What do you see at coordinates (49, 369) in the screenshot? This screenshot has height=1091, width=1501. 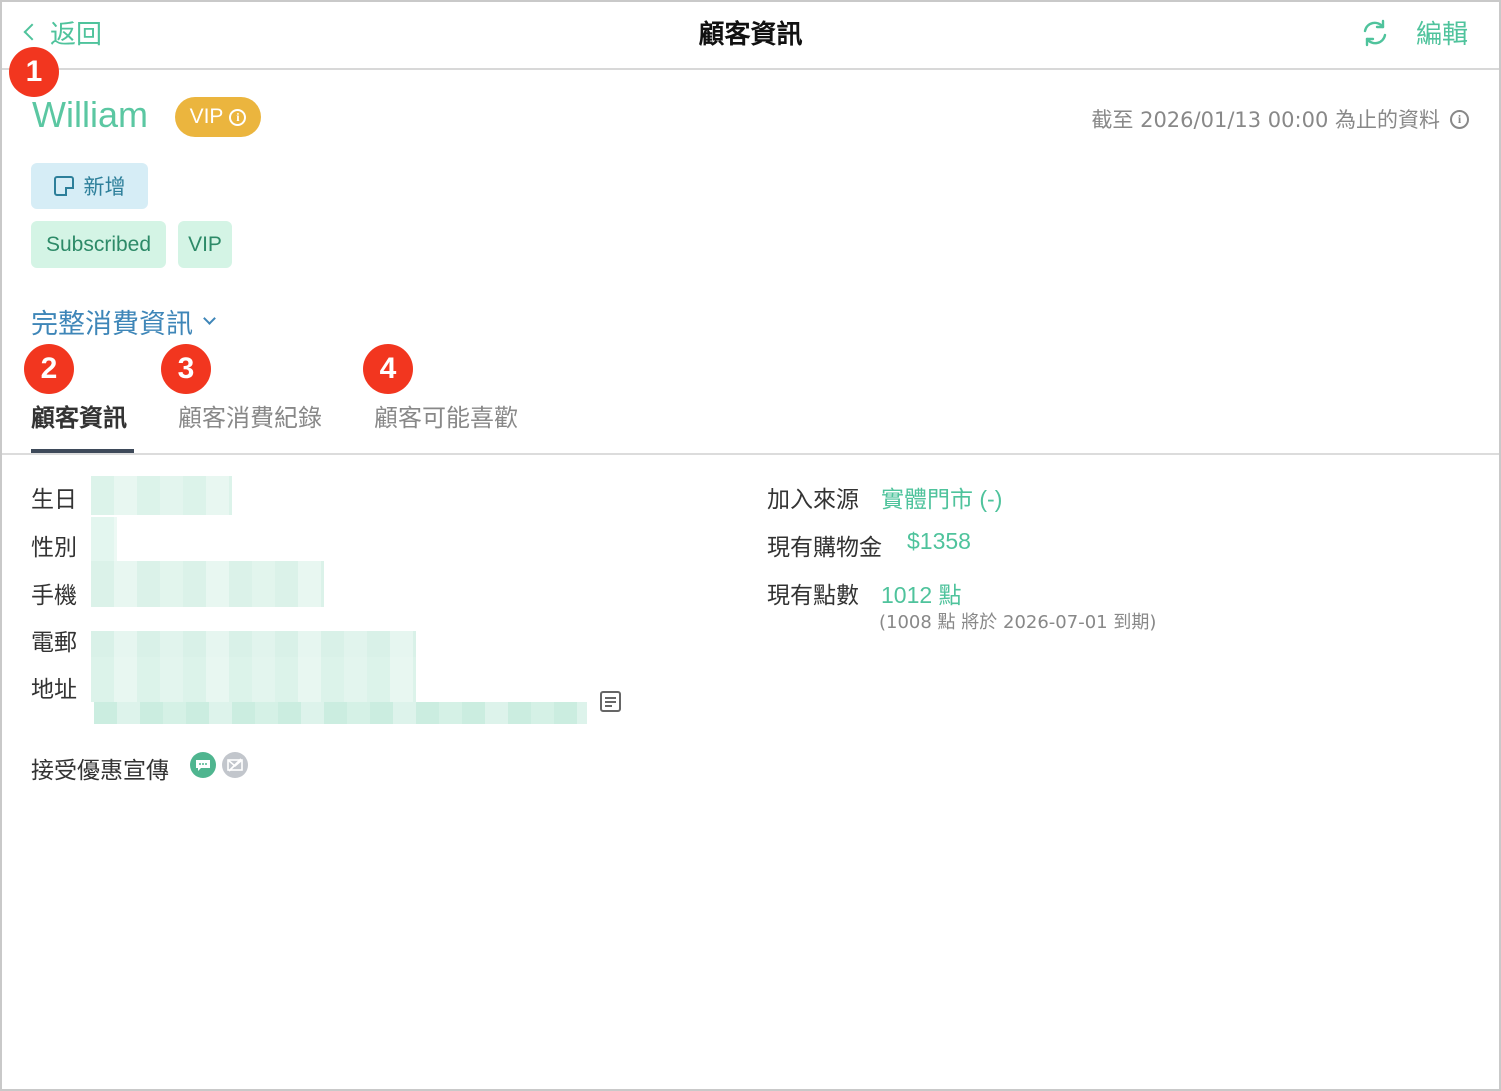 I see `annotation-marker-2: 2` at bounding box center [49, 369].